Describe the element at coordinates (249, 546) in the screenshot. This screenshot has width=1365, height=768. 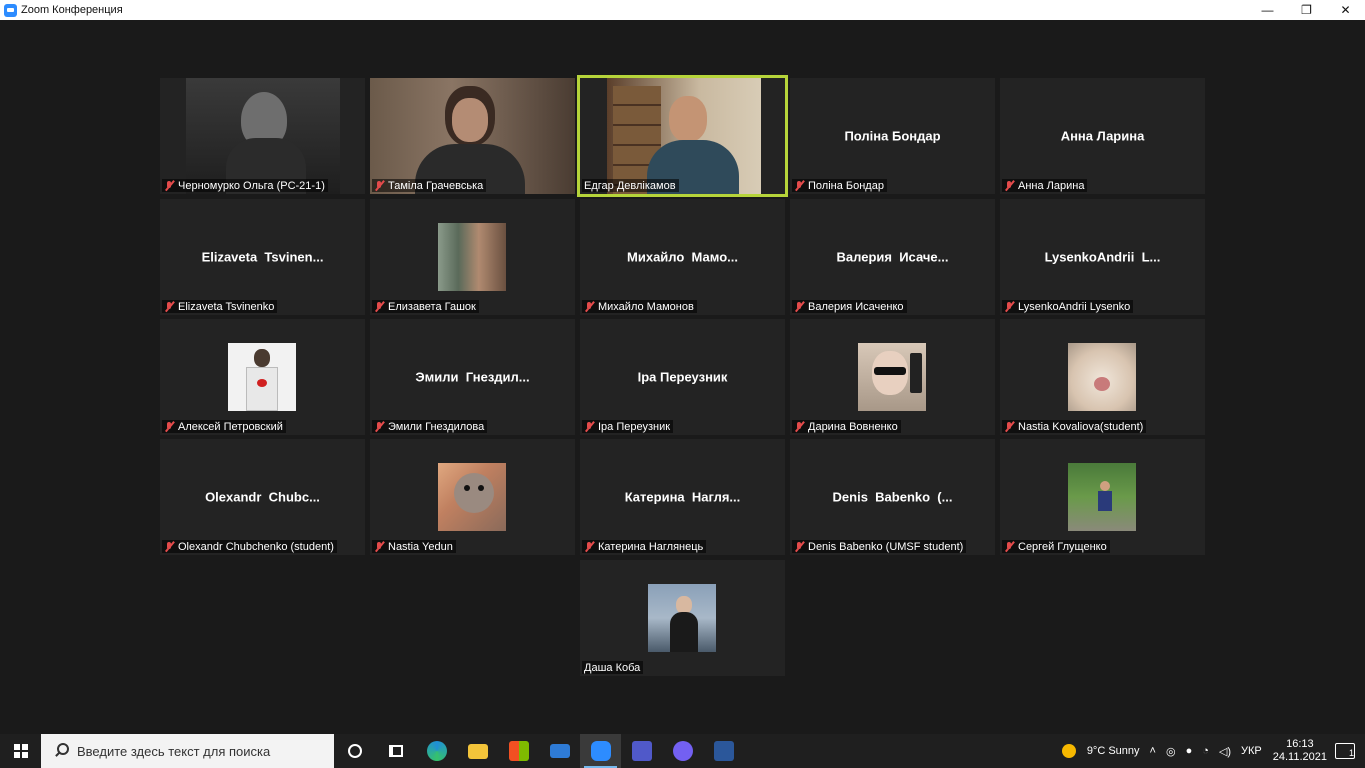
I see `participant-name-label: Olexandr Chubchenko (student)` at that location.